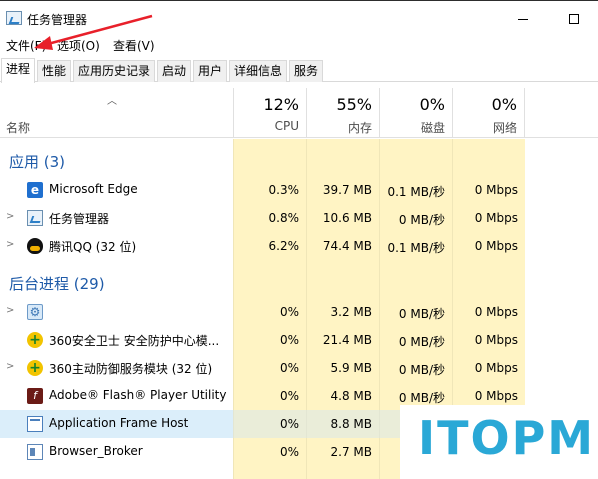 The image size is (598, 479). I want to click on tab-performance: 性能, so click(54, 71).